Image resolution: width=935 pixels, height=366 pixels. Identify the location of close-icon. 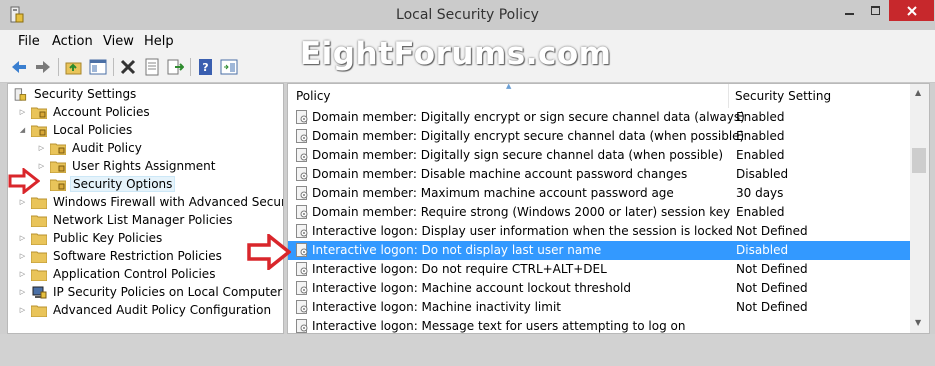
(911, 10).